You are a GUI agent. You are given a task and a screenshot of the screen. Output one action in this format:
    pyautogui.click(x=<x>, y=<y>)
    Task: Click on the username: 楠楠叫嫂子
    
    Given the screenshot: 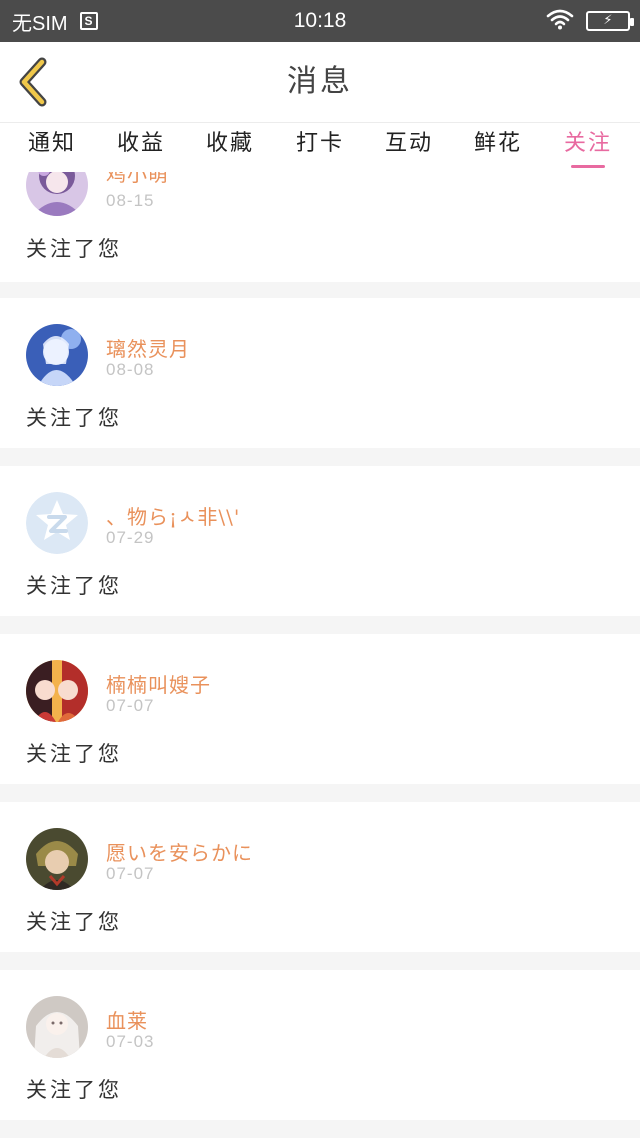 What is the action you would take?
    pyautogui.click(x=158, y=683)
    